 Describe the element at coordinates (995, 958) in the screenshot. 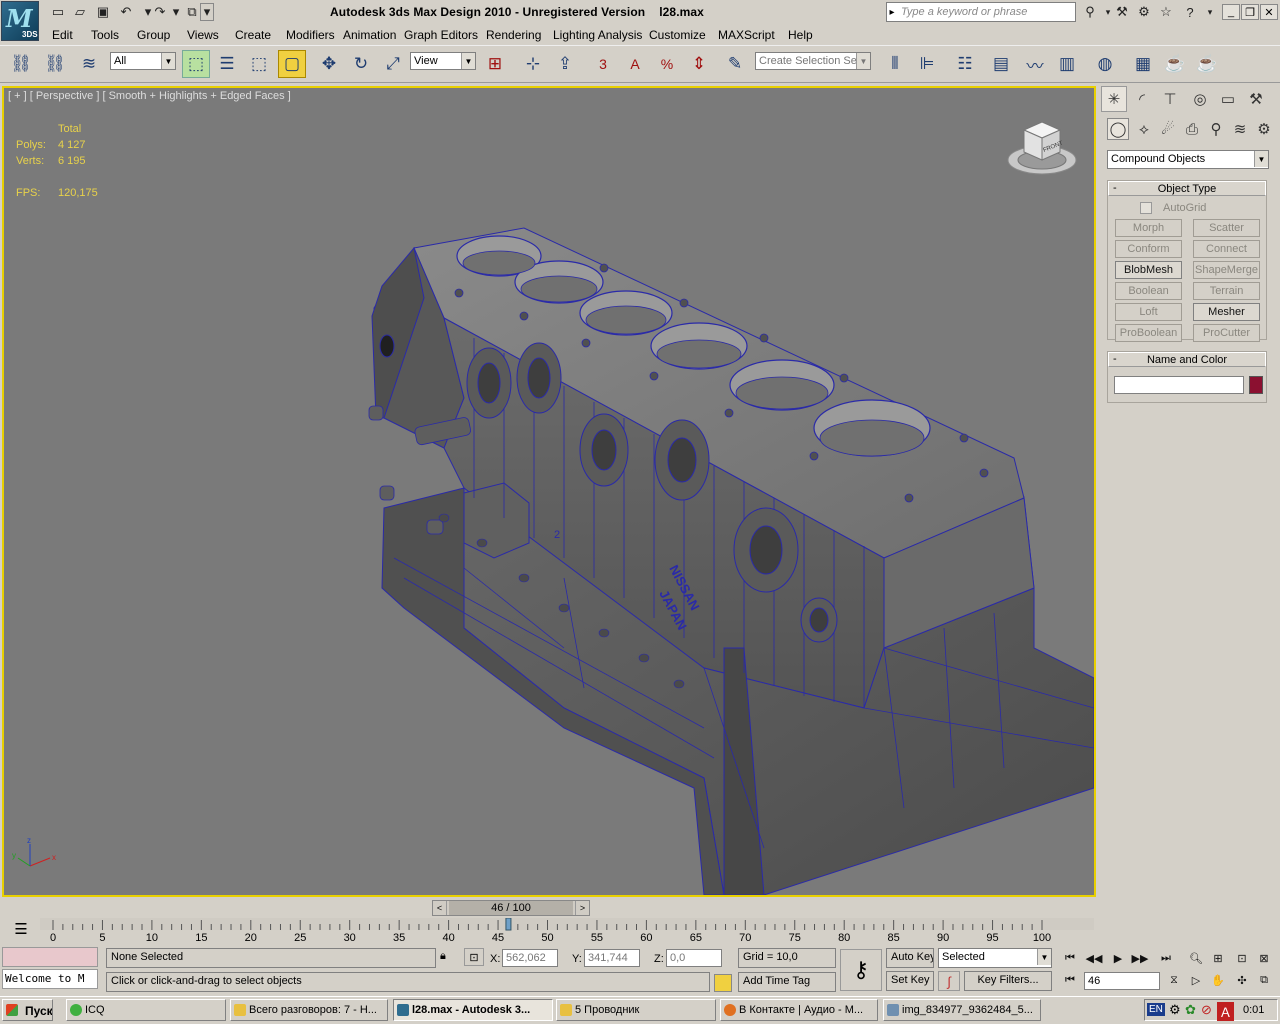

I see `key-mode-dropdown: Selected ▼` at that location.